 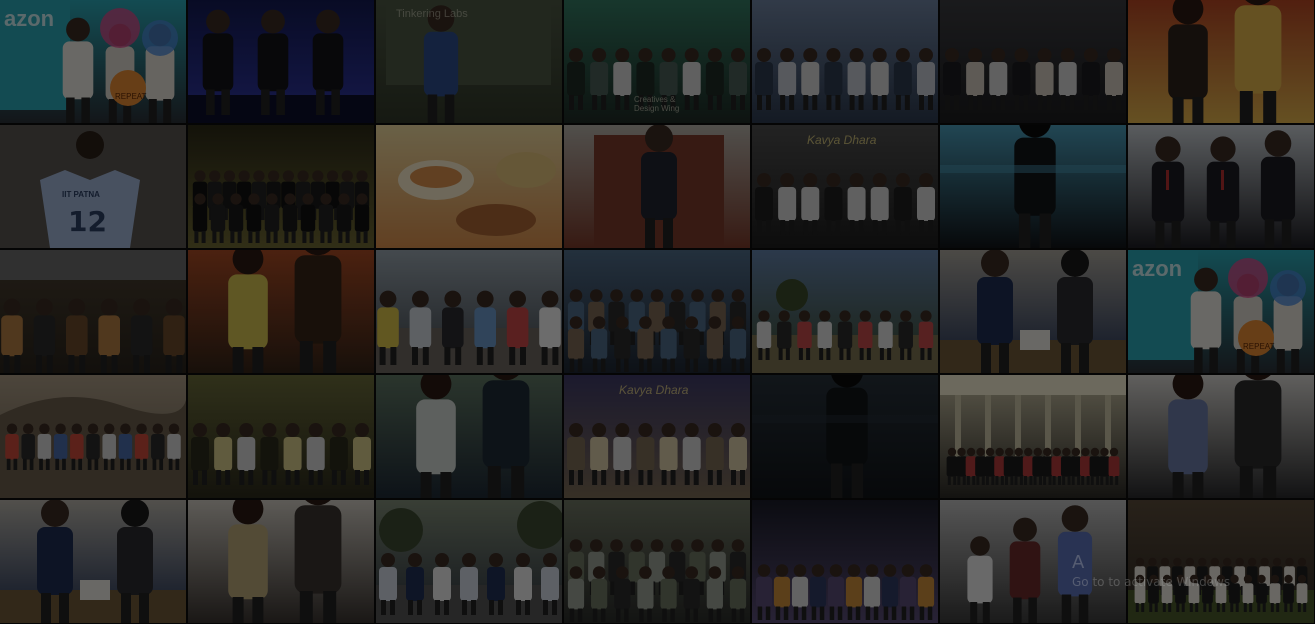 What do you see at coordinates (1151, 582) in the screenshot?
I see `activation-line-2: Go to to activate Windows` at bounding box center [1151, 582].